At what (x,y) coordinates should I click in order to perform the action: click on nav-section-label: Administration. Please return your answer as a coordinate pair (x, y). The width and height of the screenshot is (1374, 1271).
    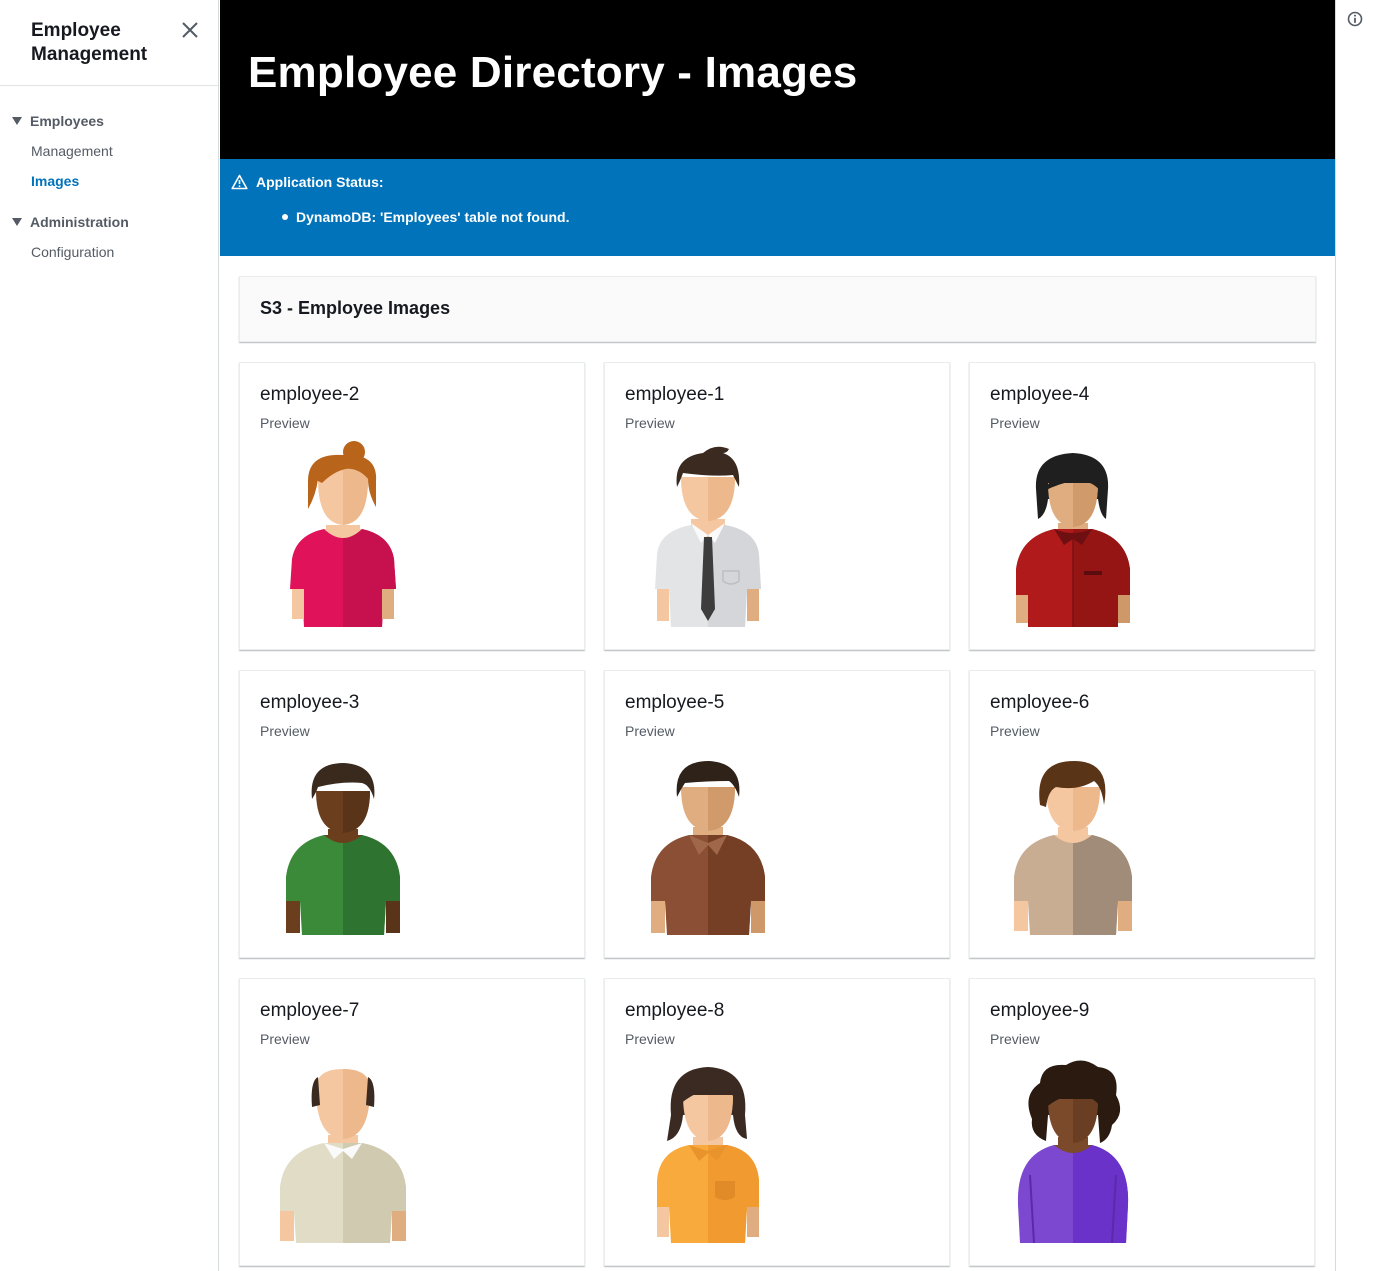
    Looking at the image, I should click on (79, 222).